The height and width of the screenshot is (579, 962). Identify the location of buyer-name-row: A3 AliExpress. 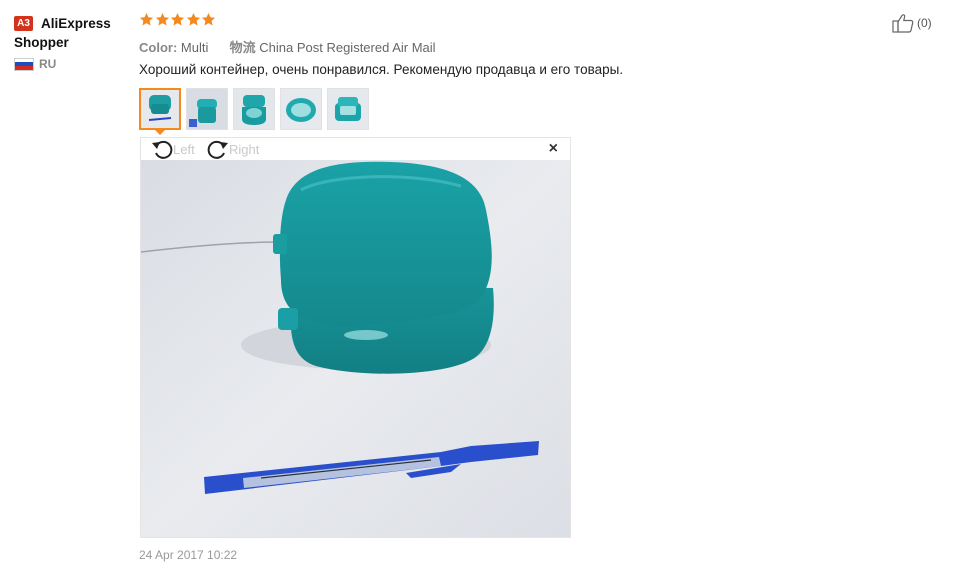
(74, 23).